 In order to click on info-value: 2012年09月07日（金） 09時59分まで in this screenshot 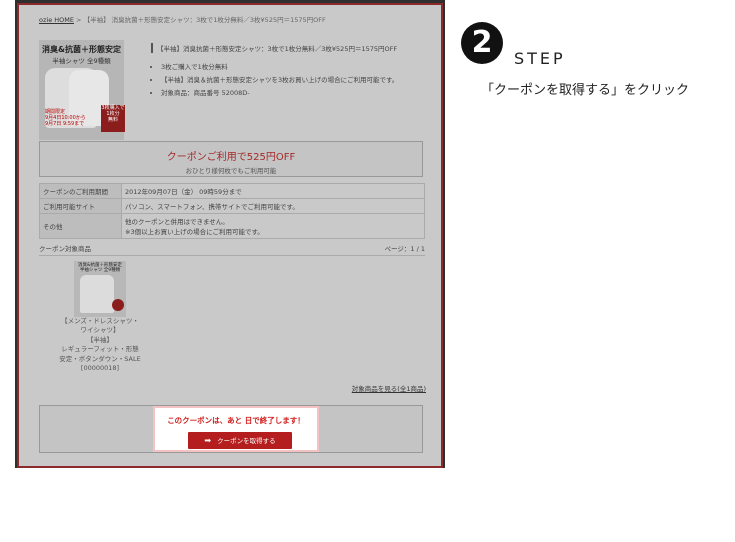, I will do `click(273, 191)`.